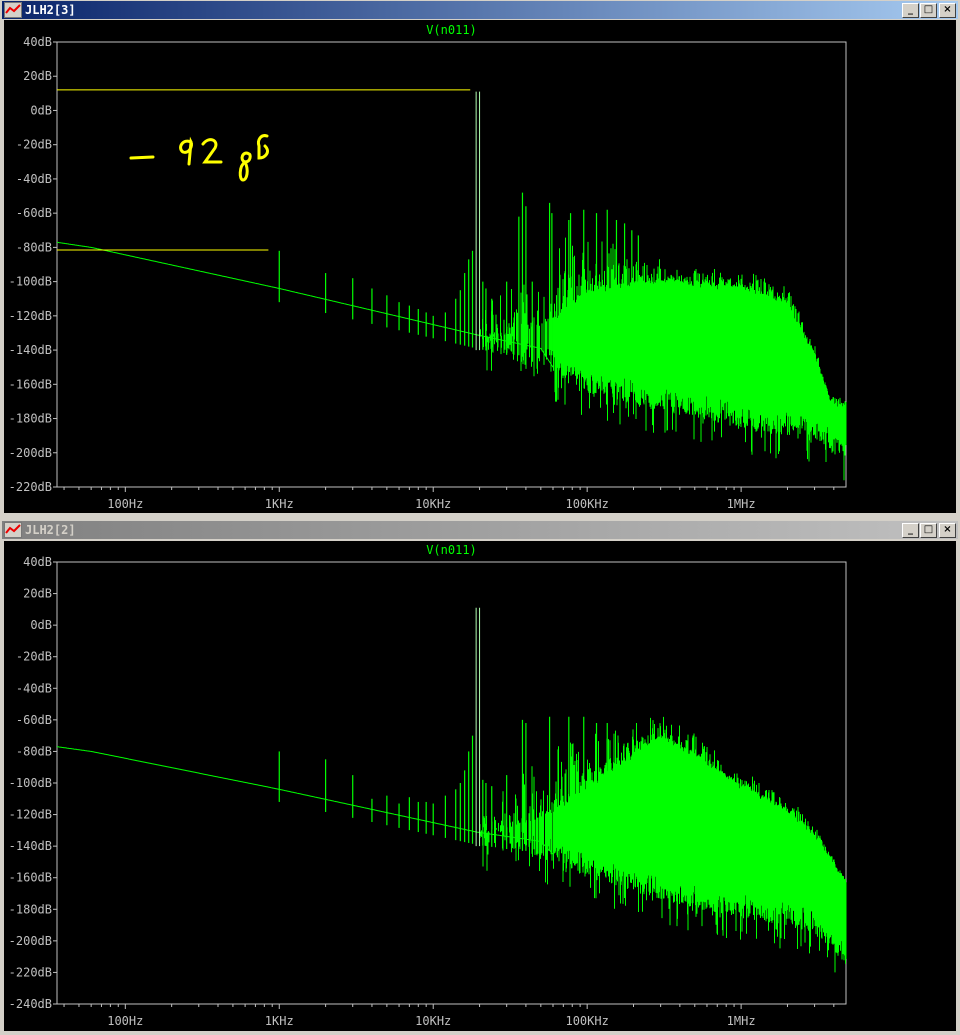  Describe the element at coordinates (30, 1004) in the screenshot. I see `y-tick-label: -240dB` at that location.